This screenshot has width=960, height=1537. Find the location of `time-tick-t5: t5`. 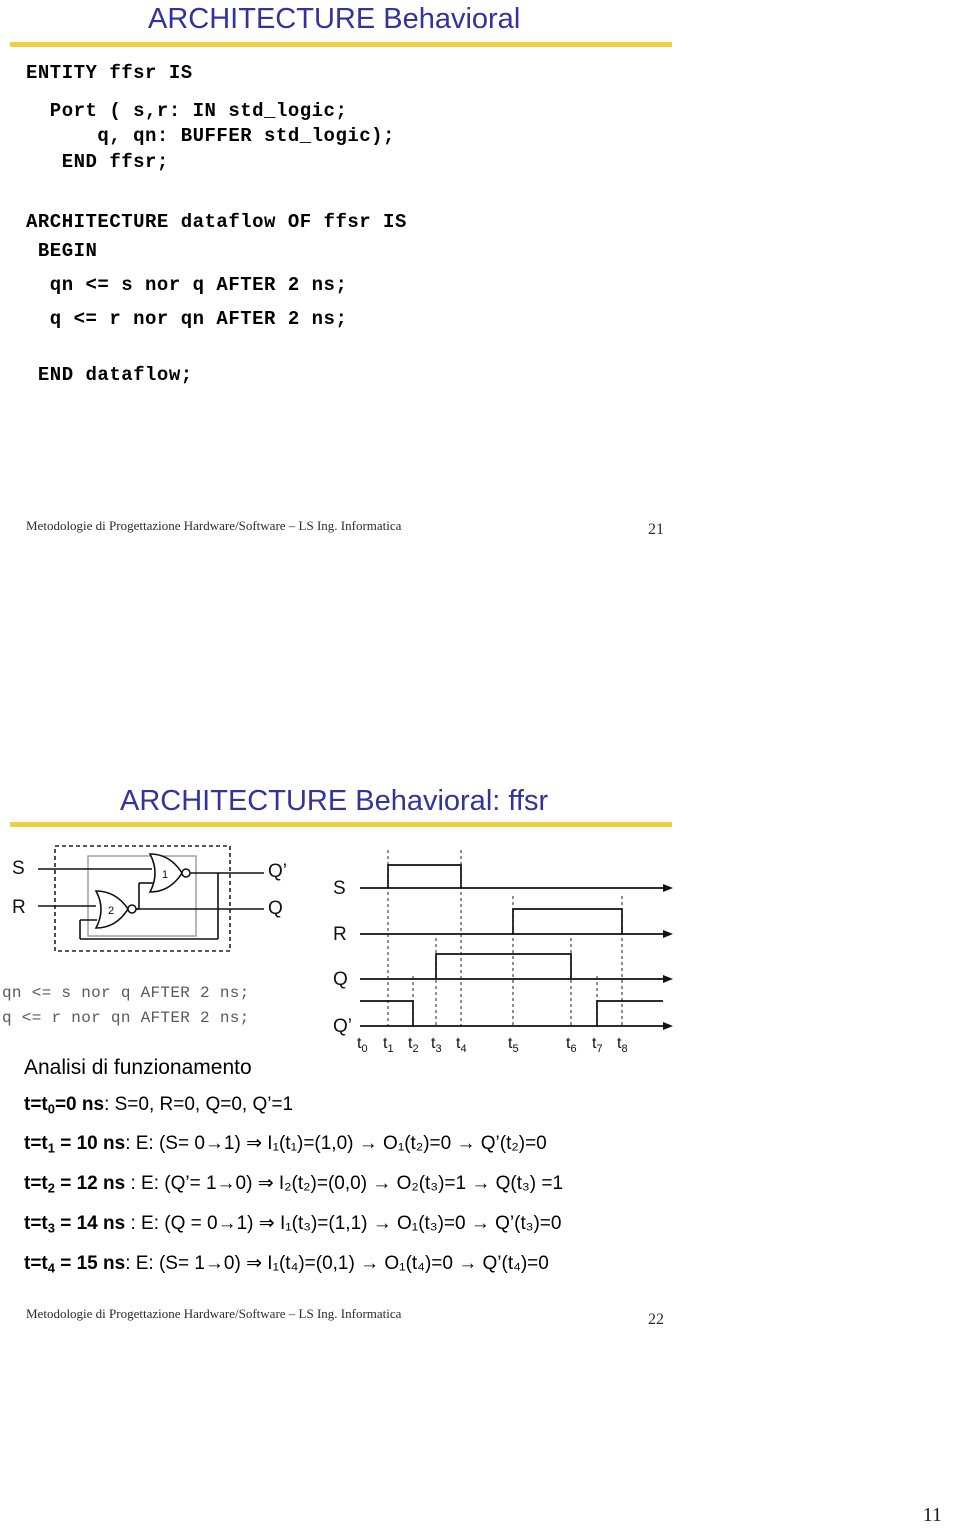

time-tick-t5: t5 is located at coordinates (513, 1045).